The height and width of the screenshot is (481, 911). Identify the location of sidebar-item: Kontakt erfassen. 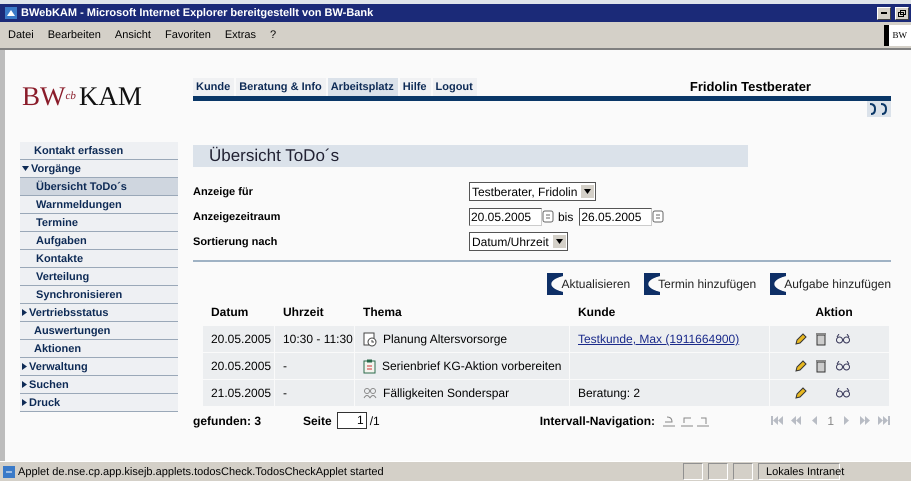
(99, 151).